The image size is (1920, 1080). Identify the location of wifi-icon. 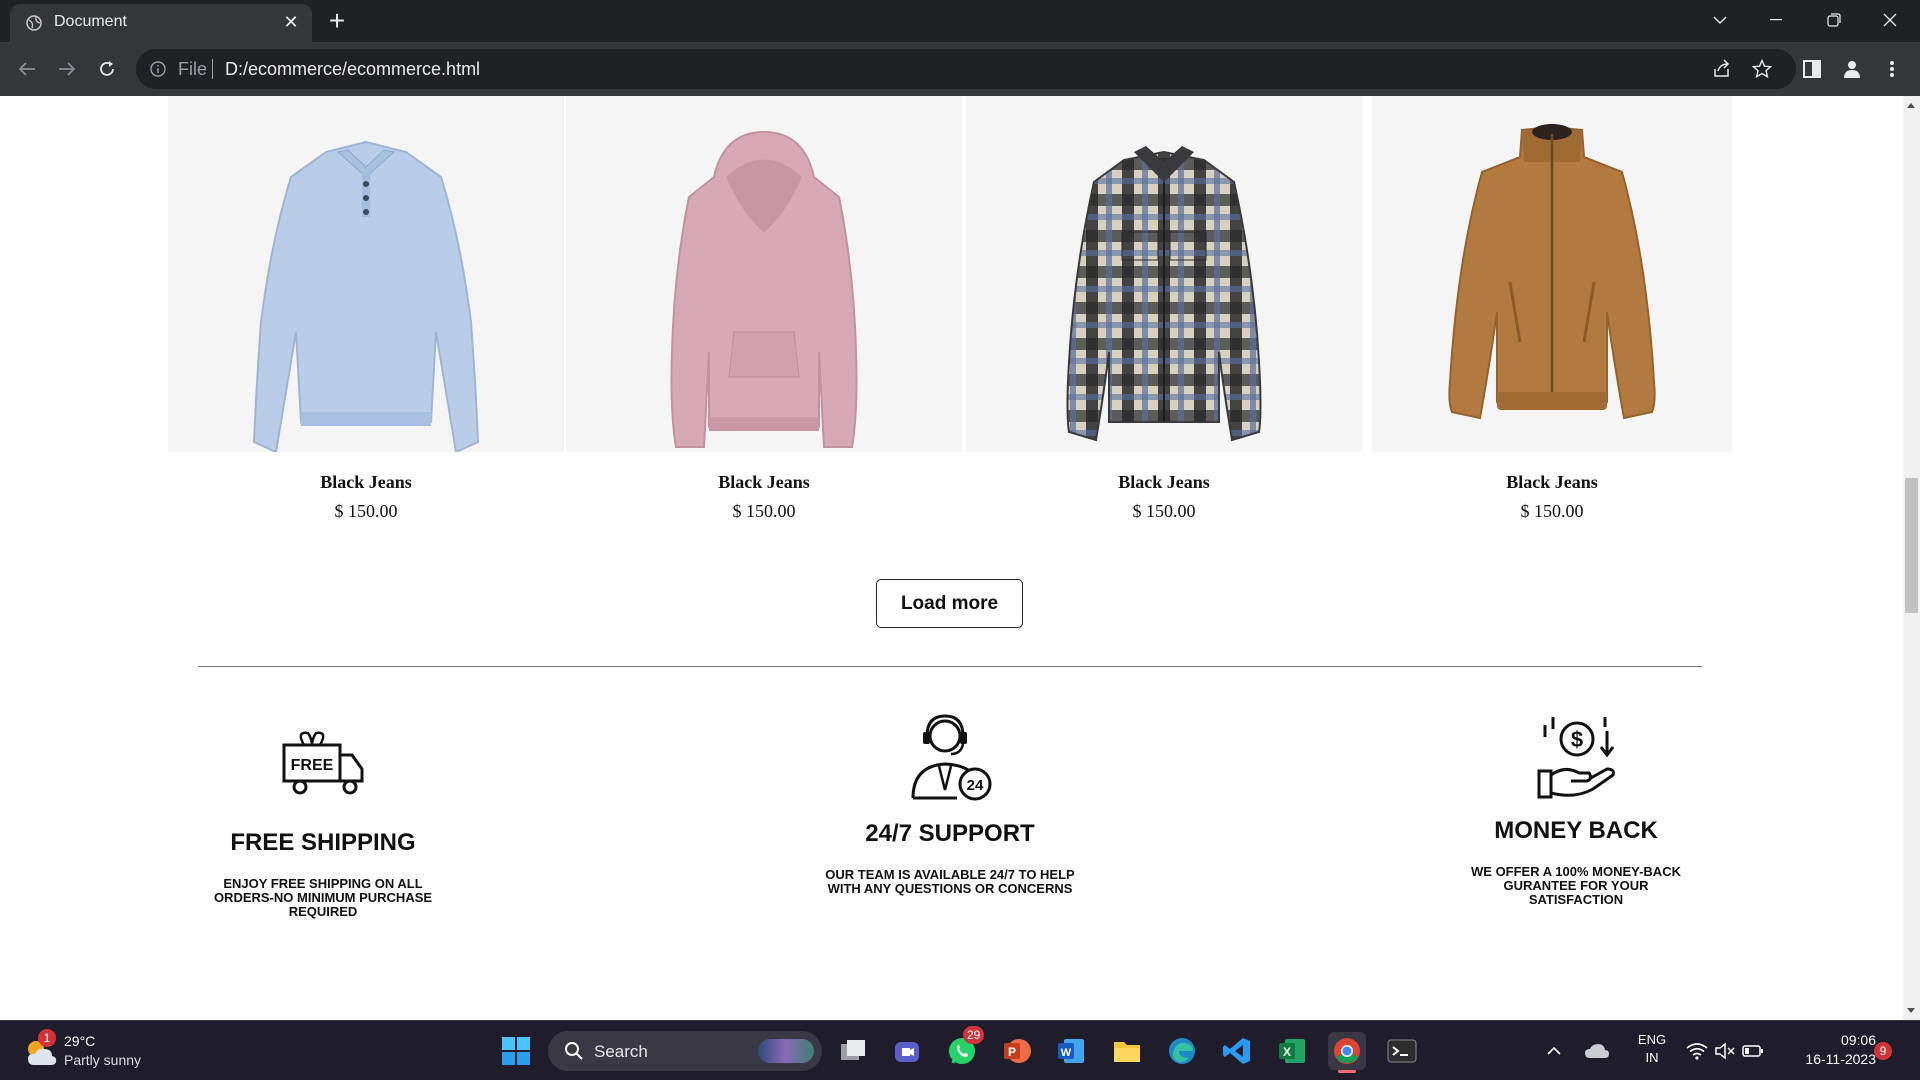
(1697, 1051).